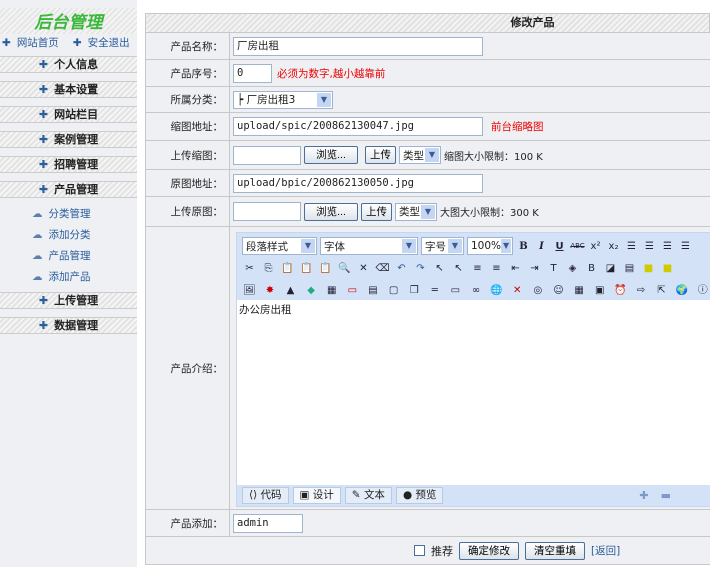  What do you see at coordinates (363, 268) in the screenshot?
I see `delete-icon: ✕` at bounding box center [363, 268].